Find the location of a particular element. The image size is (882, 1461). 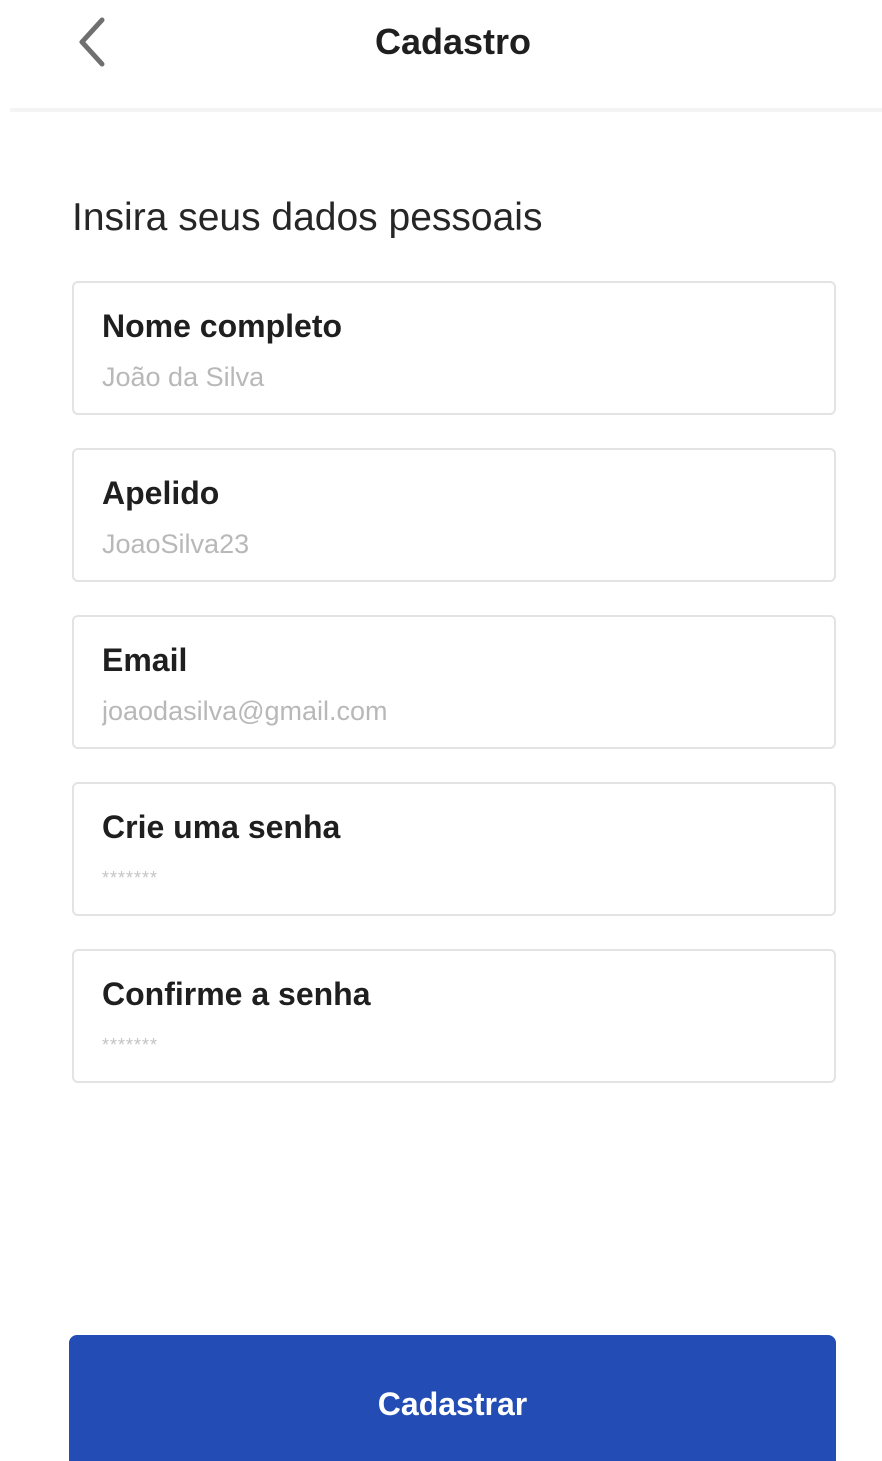

confirm-password-field: Confirme a senha is located at coordinates (454, 1016).